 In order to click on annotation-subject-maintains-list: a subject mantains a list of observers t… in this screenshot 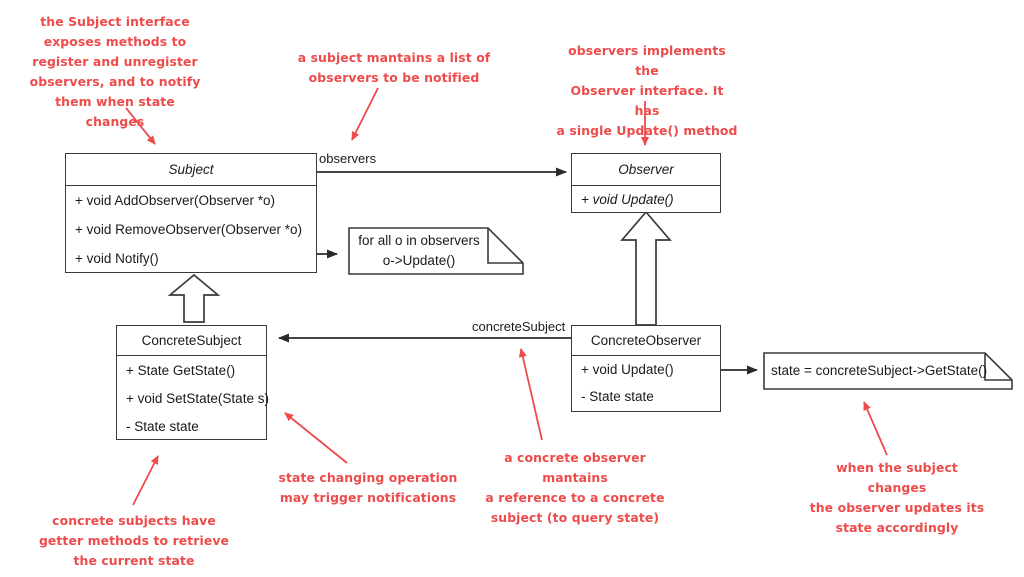, I will do `click(394, 68)`.